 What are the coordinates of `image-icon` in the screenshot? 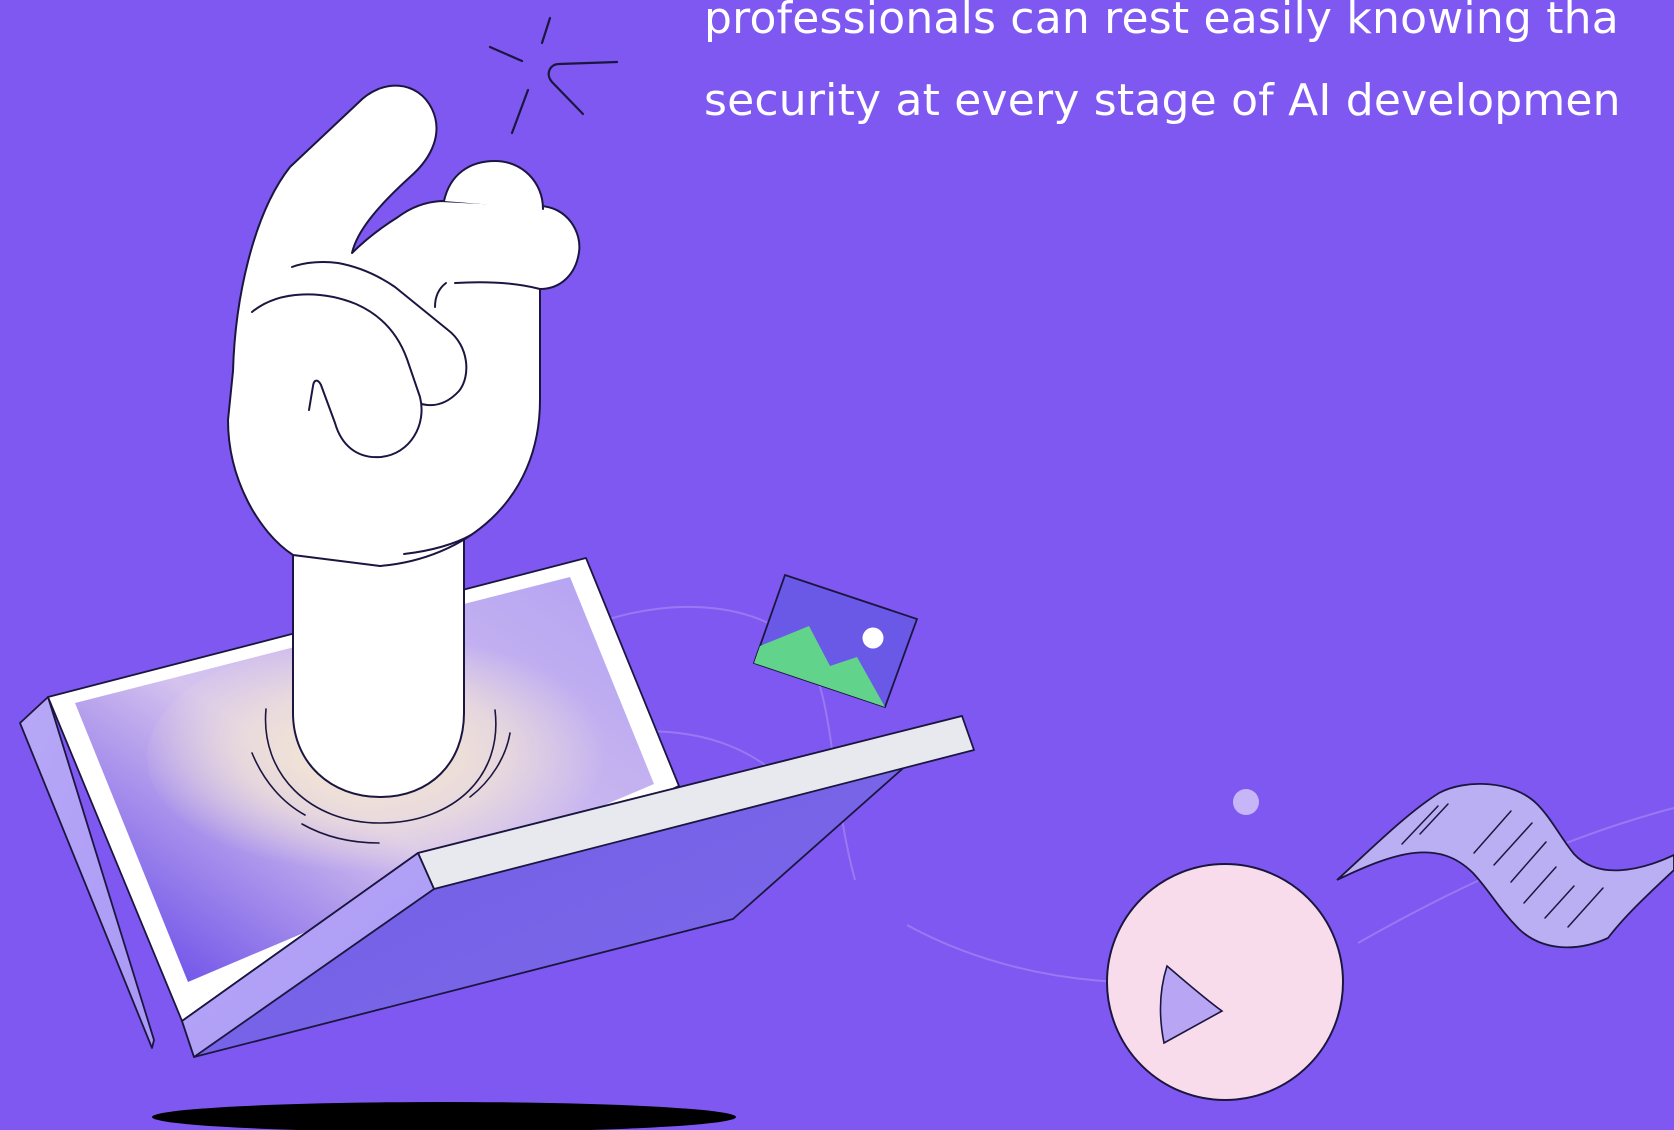 It's located at (835, 641).